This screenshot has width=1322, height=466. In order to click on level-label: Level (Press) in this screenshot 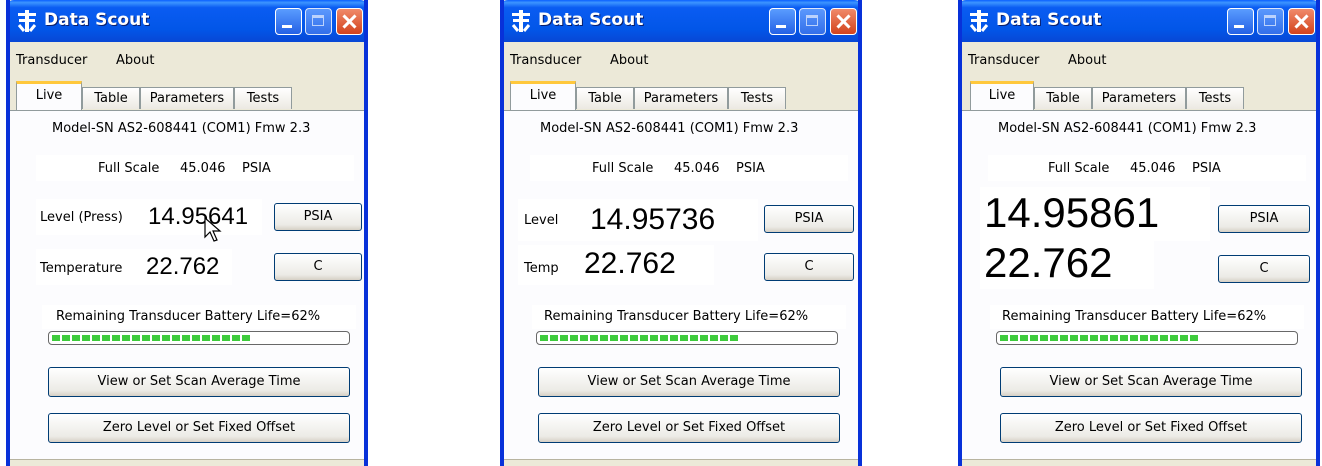, I will do `click(81, 217)`.